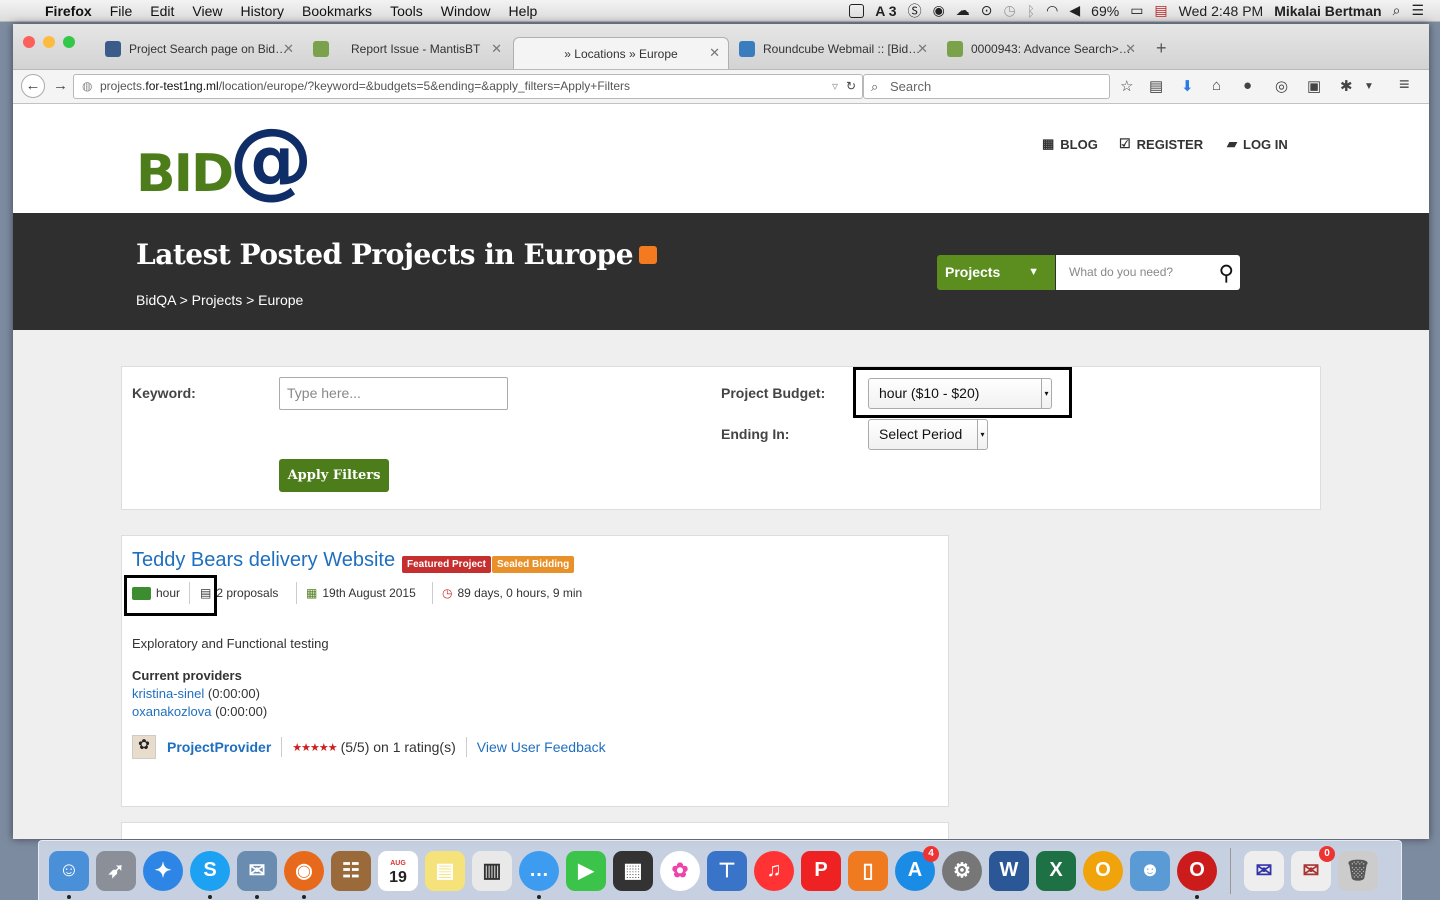 Image resolution: width=1440 pixels, height=900 pixels. Describe the element at coordinates (1187, 86) in the screenshot. I see `downloads-icon: ⬇` at that location.